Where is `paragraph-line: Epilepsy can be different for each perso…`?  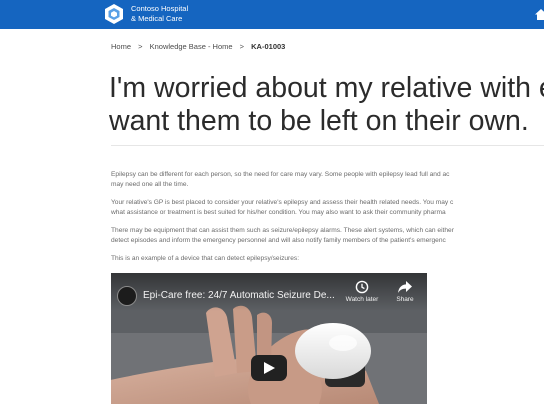
paragraph-line: Epilepsy can be different for each perso… is located at coordinates (280, 174).